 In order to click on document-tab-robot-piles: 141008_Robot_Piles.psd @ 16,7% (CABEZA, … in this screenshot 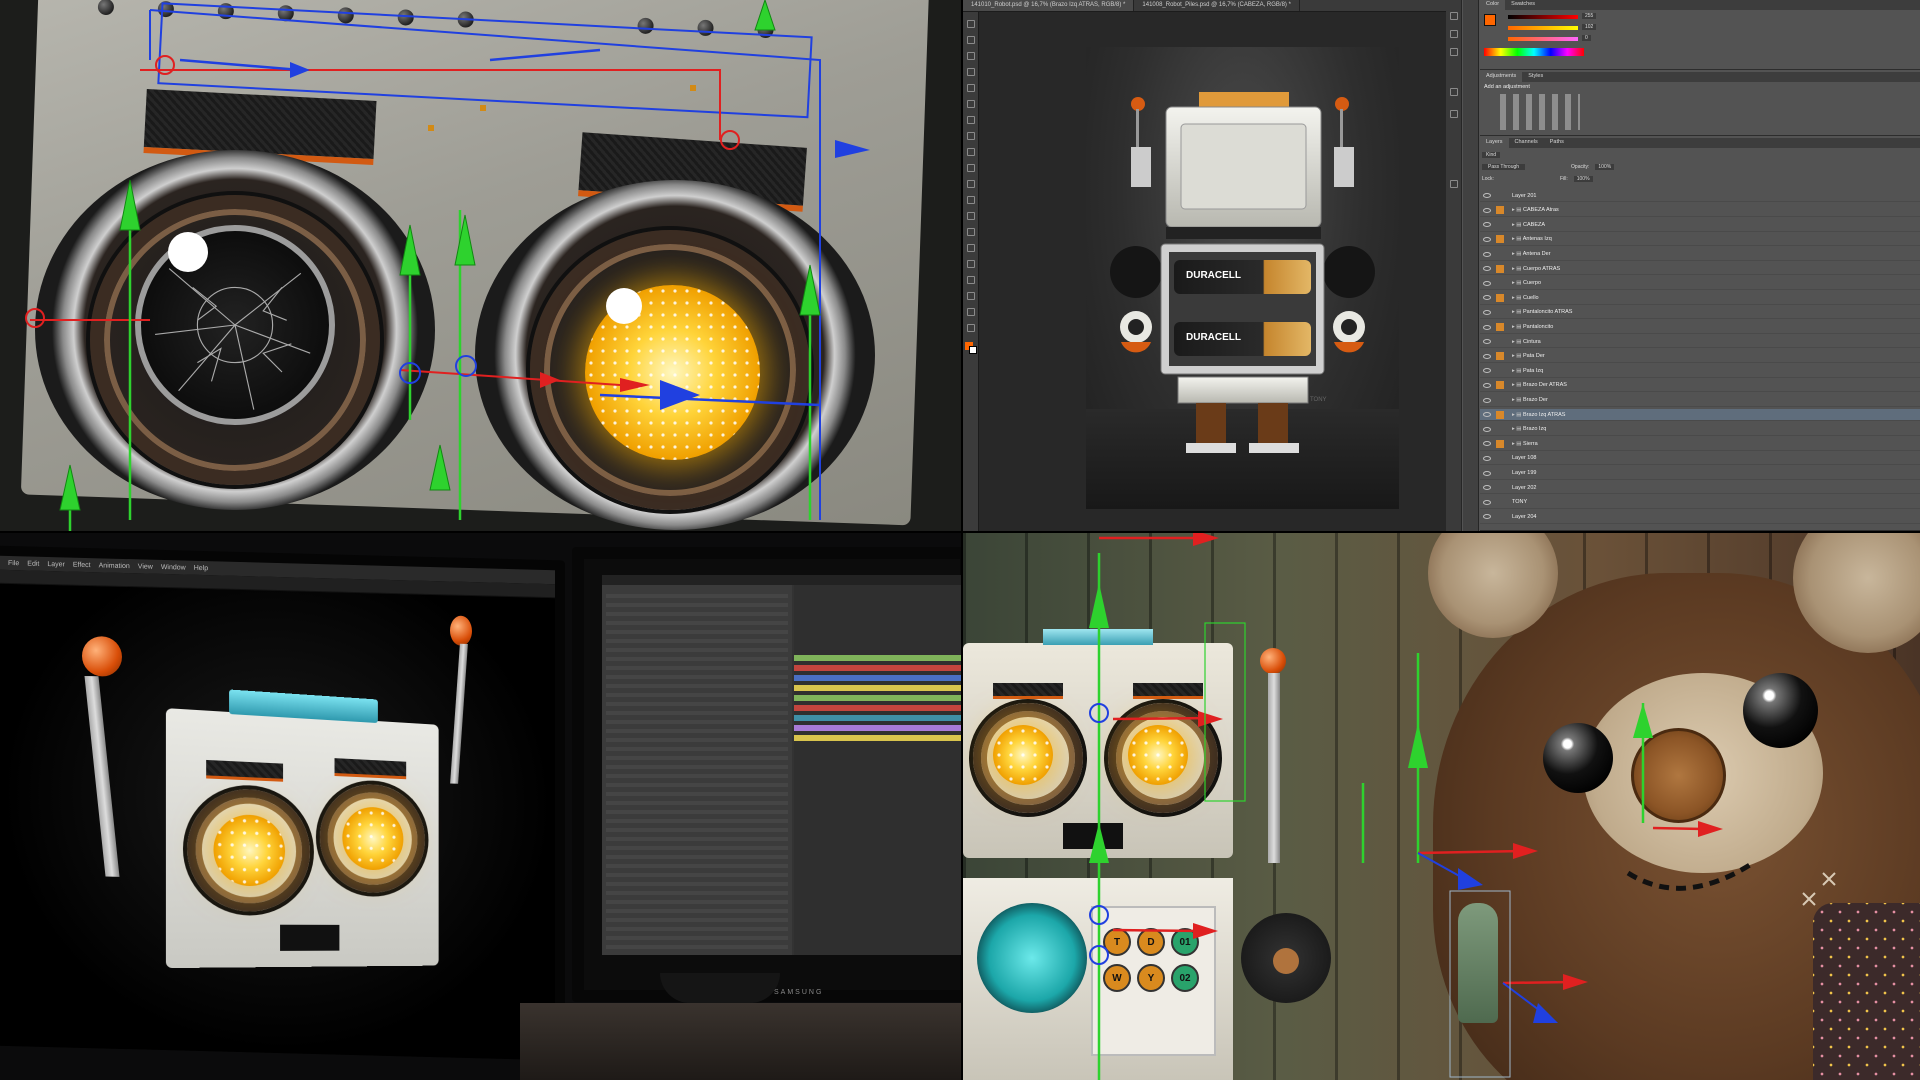, I will do `click(1217, 5)`.